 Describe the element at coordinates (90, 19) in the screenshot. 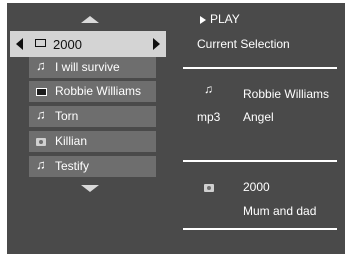

I see `scroll-up-arrow-icon` at that location.